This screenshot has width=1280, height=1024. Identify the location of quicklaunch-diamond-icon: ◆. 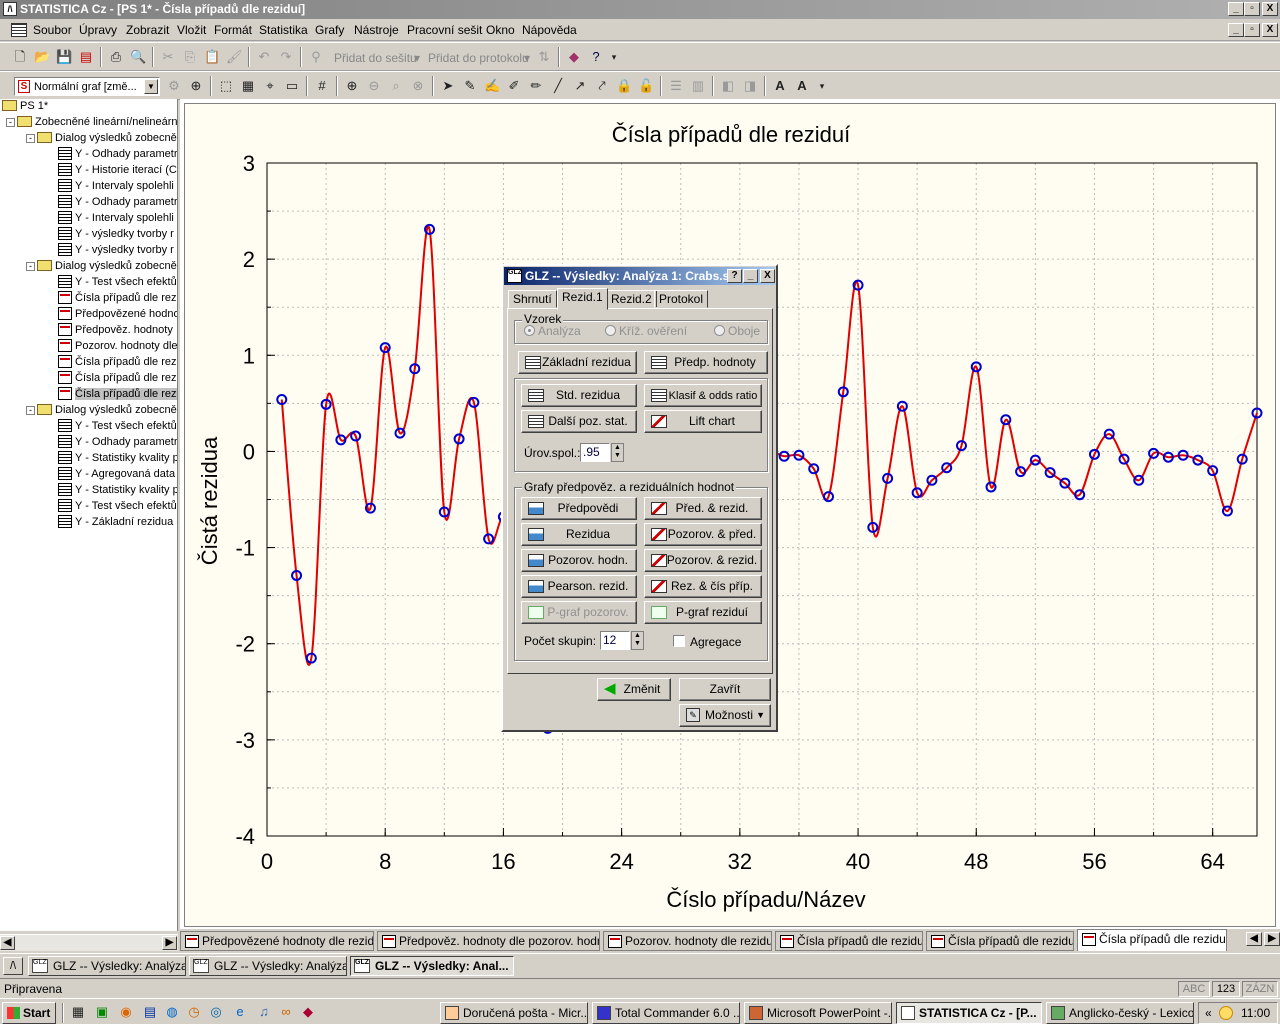
(308, 1012).